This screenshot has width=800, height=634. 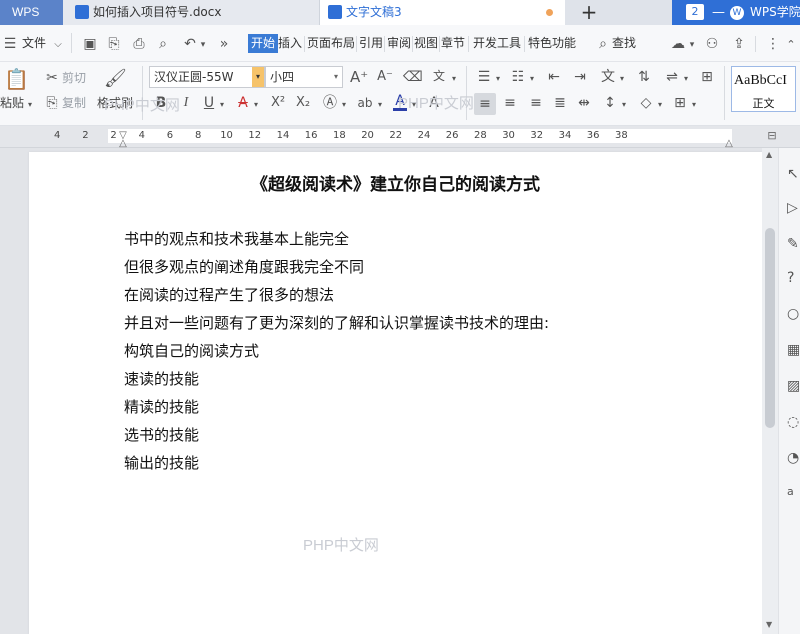 I want to click on share-icon: ⇪, so click(x=739, y=44).